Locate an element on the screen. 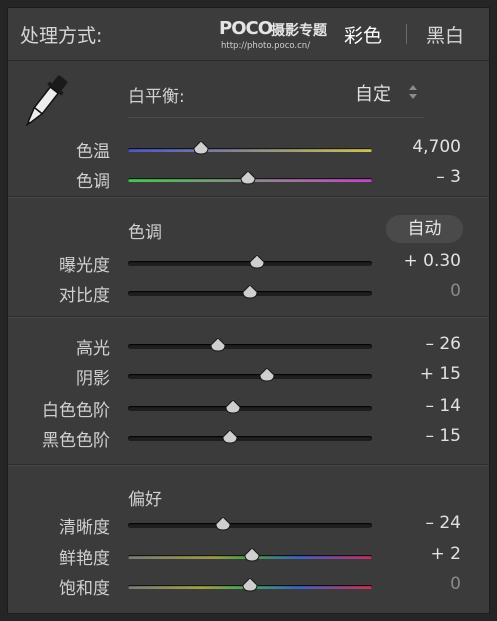 Image resolution: width=497 pixels, height=621 pixels. slider-row: 阴影 + 15 is located at coordinates (248, 376).